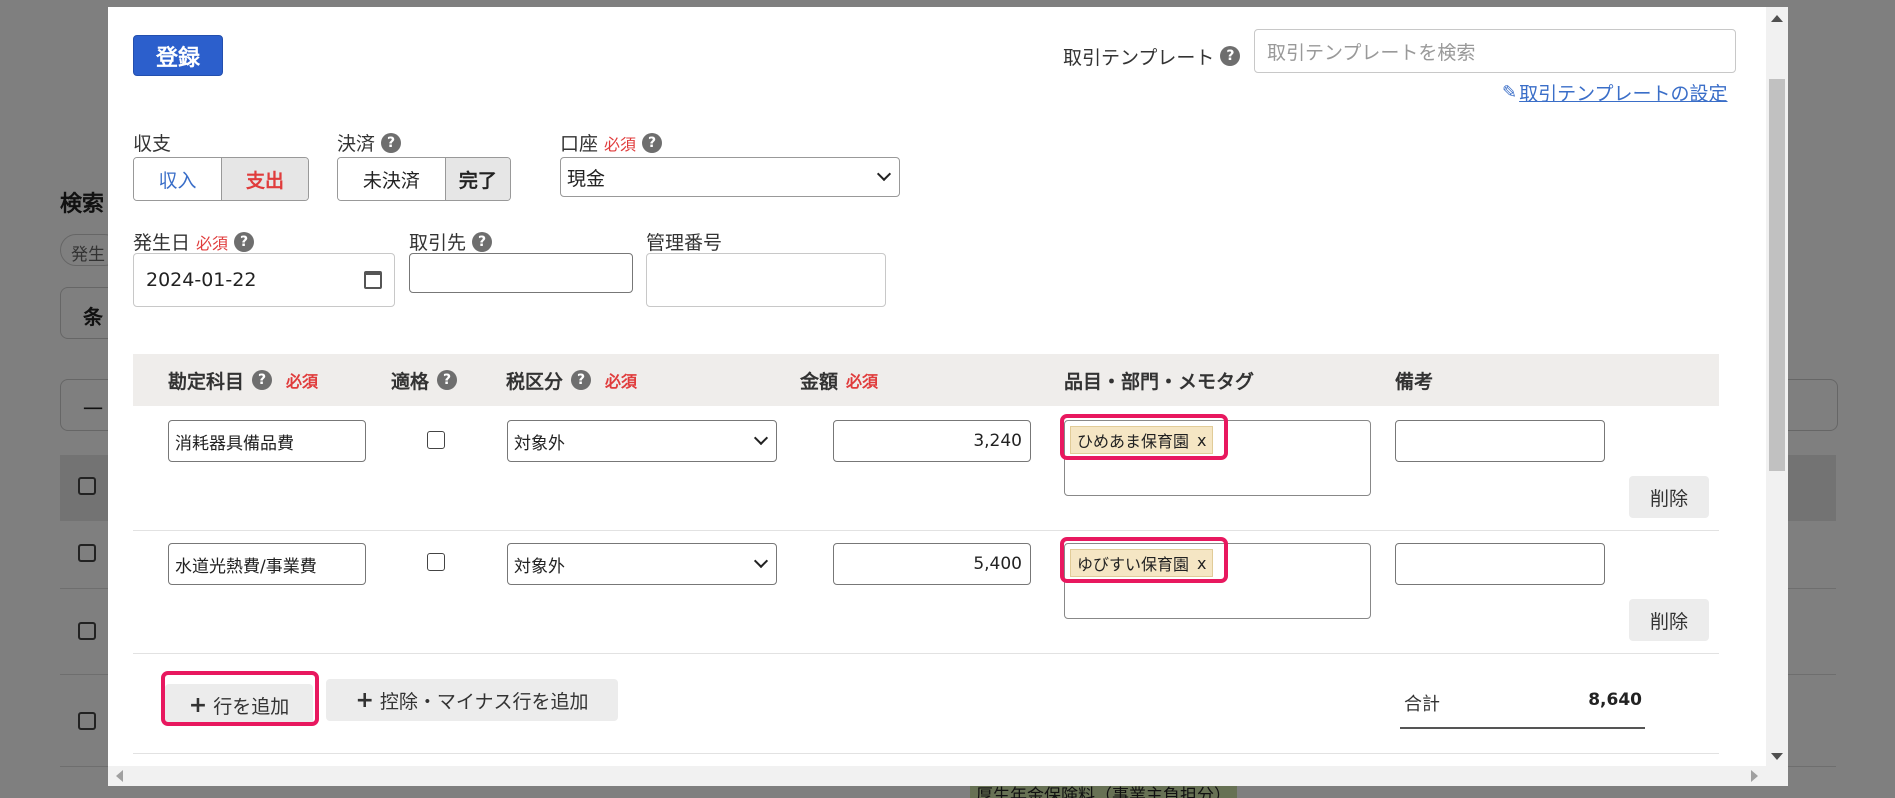 This screenshot has height=798, width=1895. Describe the element at coordinates (819, 381) in the screenshot. I see `header-amount-label: 金額` at that location.